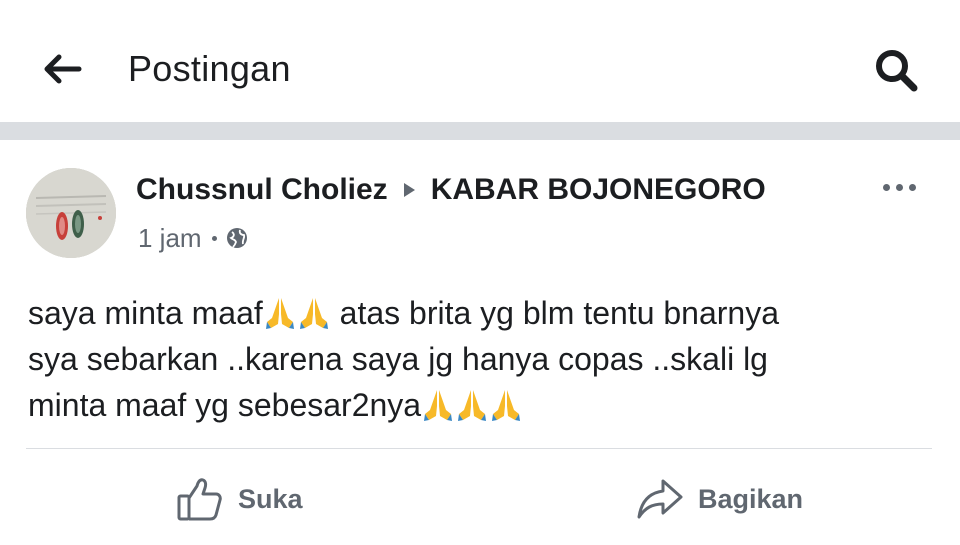  I want to click on post-text-segment: saya minta maaf, so click(145, 313).